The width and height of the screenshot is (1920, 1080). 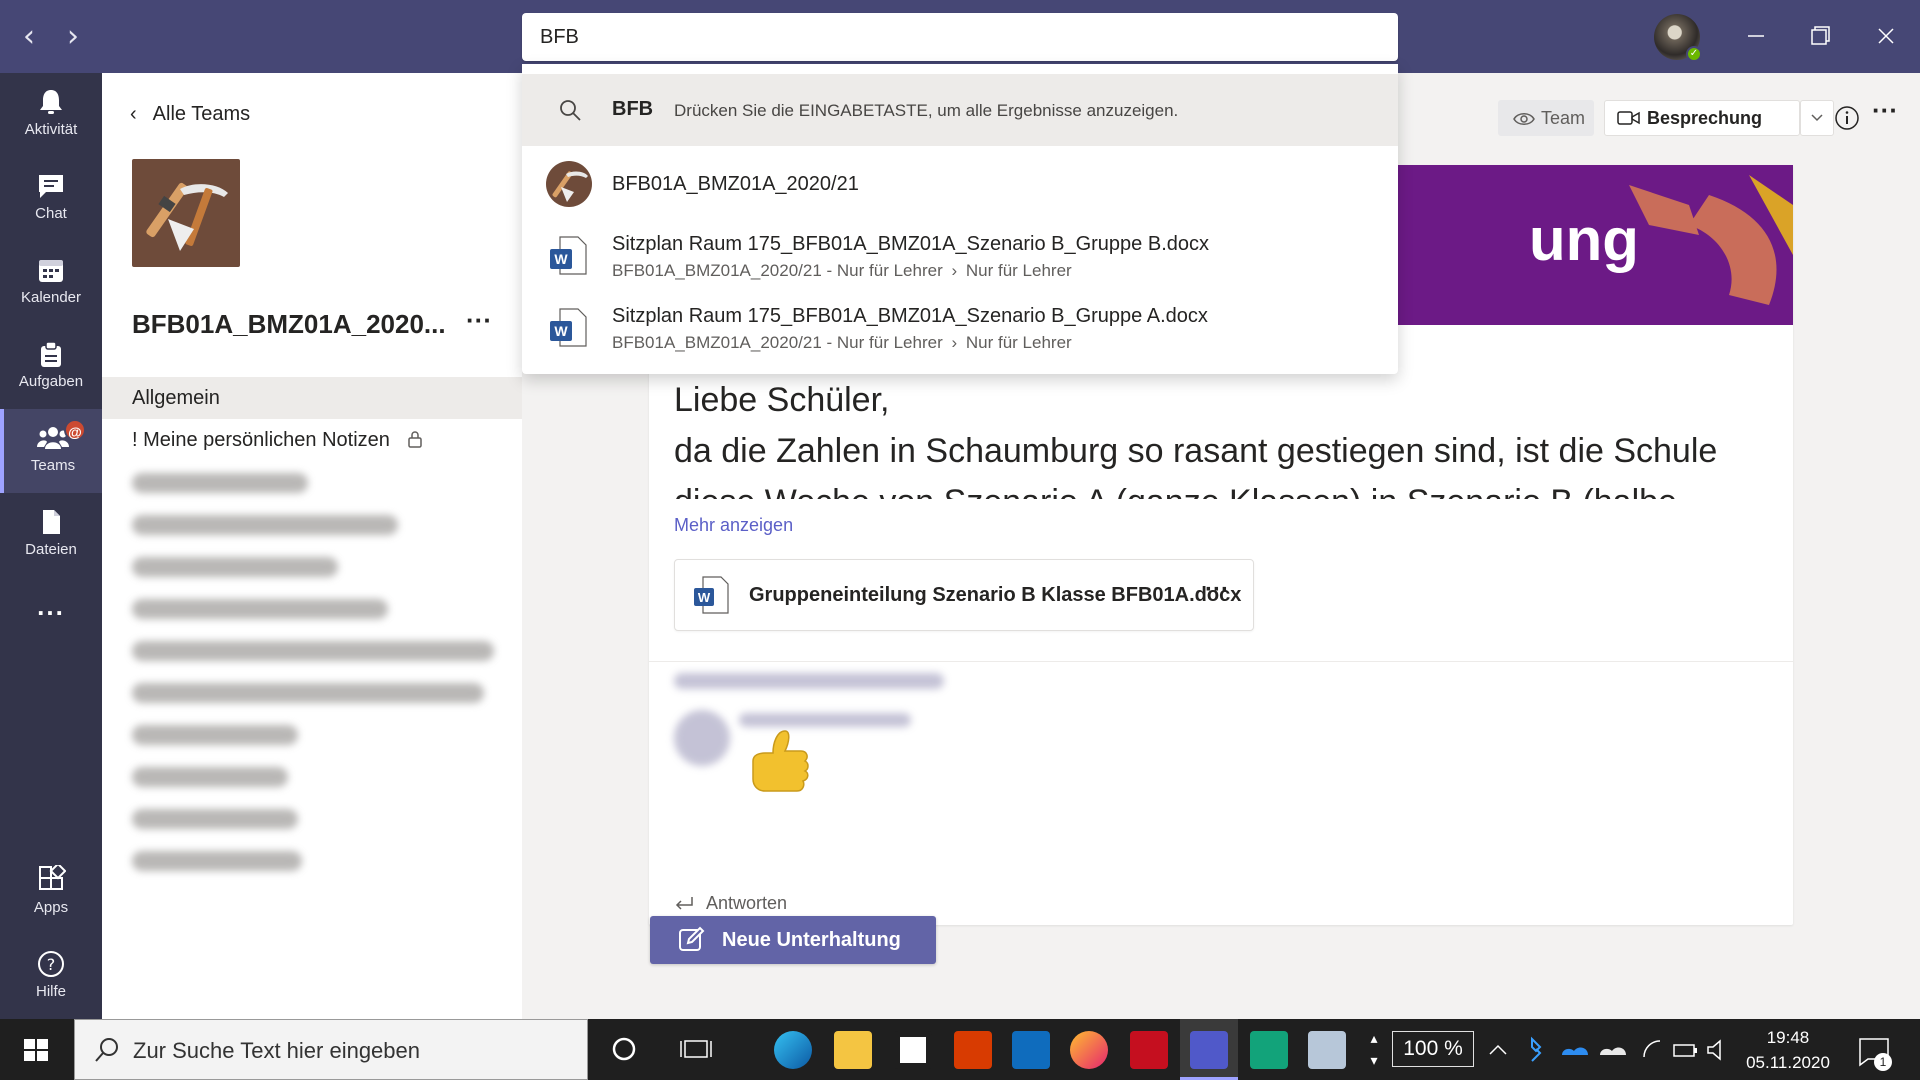 What do you see at coordinates (960, 184) in the screenshot?
I see `search-result-team: BFB01A_BMZ01A_2020/21` at bounding box center [960, 184].